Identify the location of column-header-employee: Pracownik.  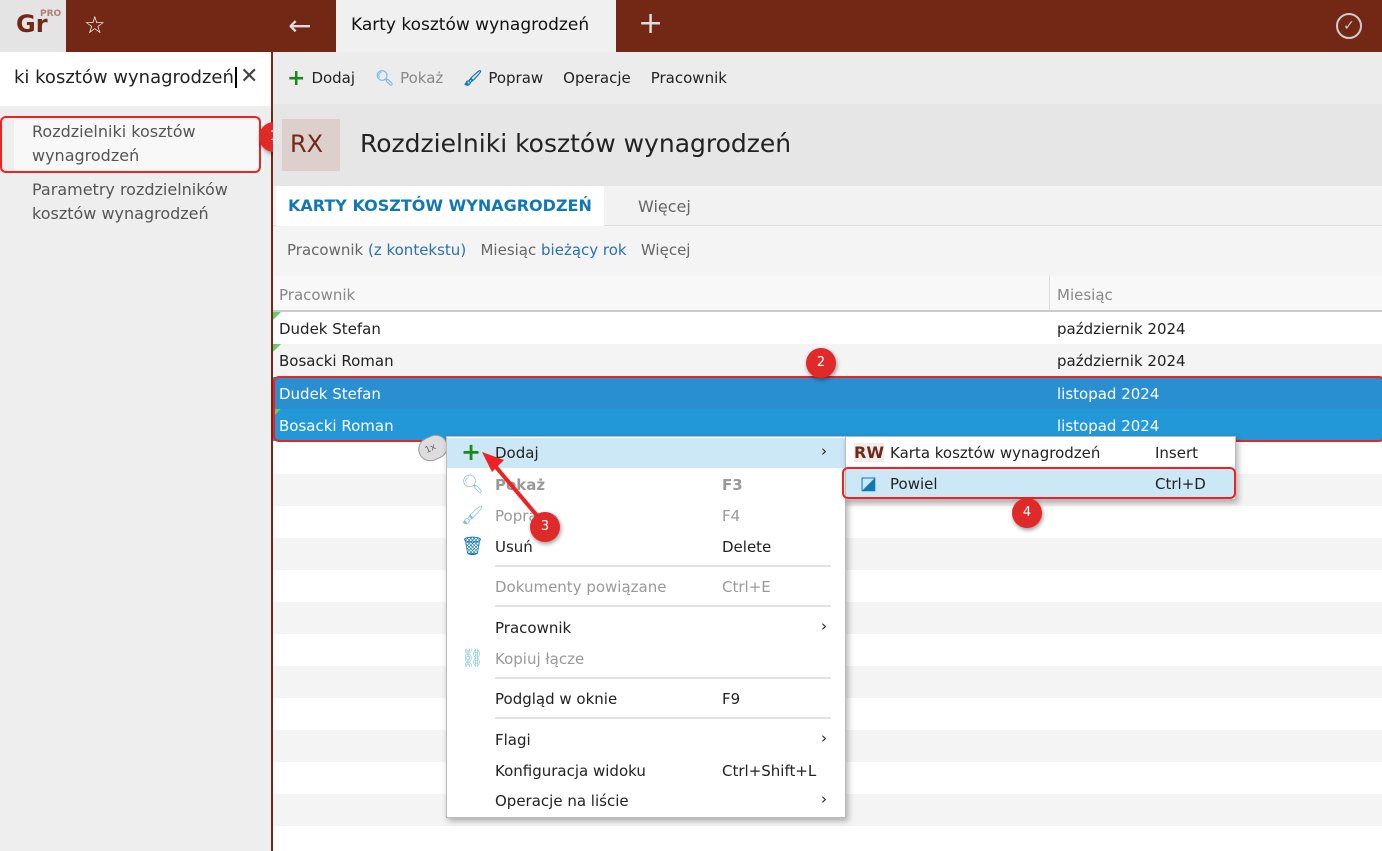
(317, 295).